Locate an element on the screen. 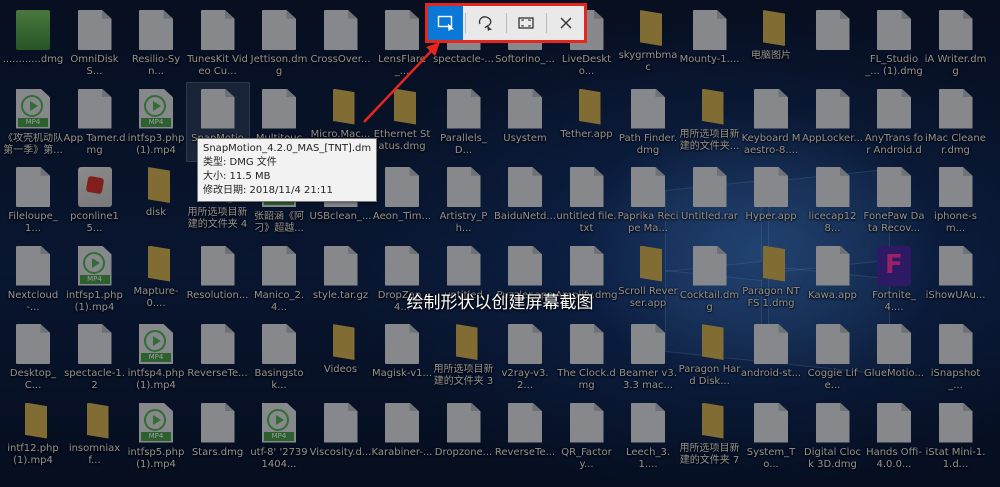 The image size is (1000, 487). desktop-icon: untitled file.txt is located at coordinates (587, 200).